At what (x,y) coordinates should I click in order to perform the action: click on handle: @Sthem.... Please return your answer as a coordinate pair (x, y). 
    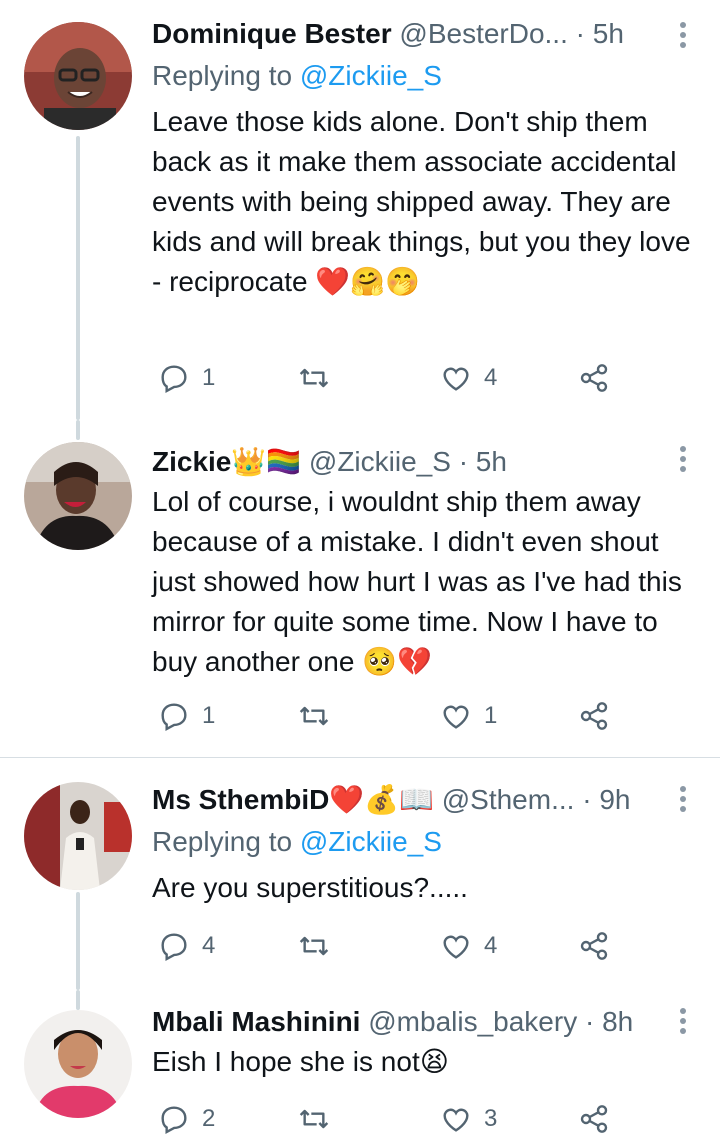
    Looking at the image, I should click on (508, 799).